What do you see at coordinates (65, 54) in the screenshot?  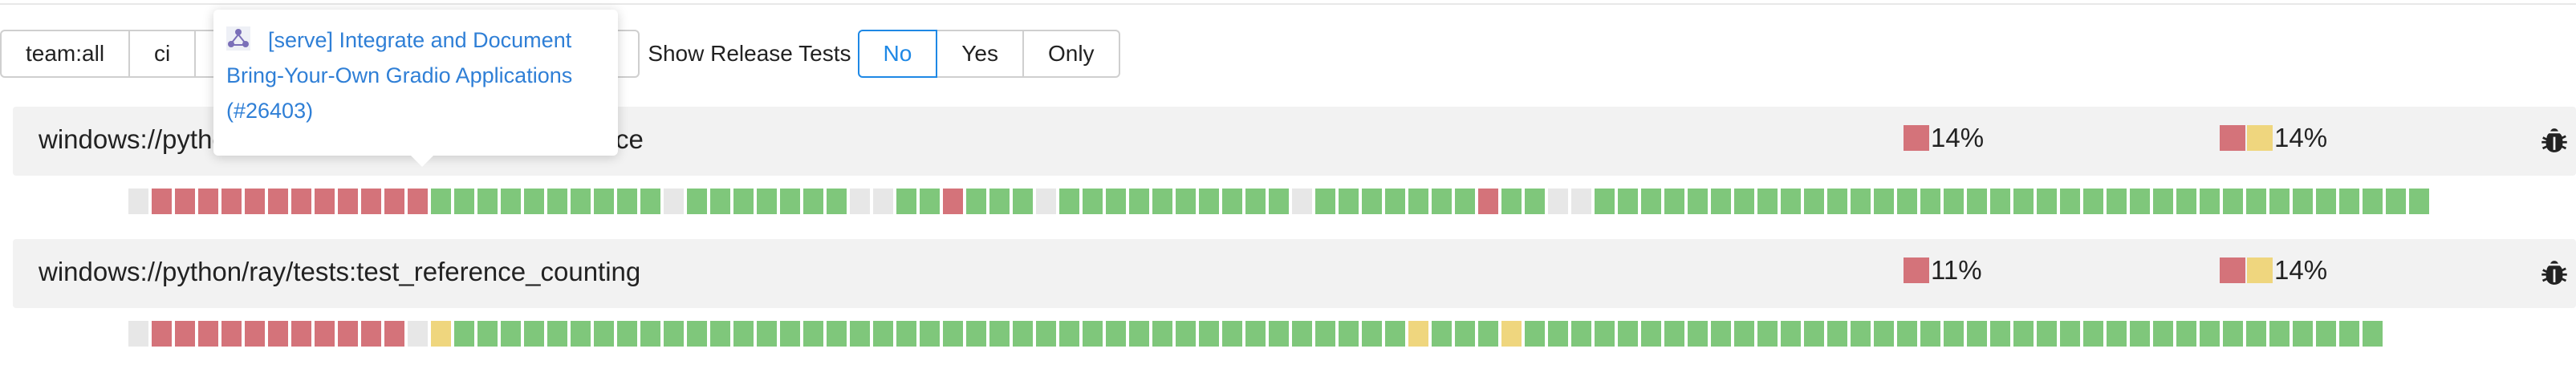 I see `filter-team-all-button: team:all` at bounding box center [65, 54].